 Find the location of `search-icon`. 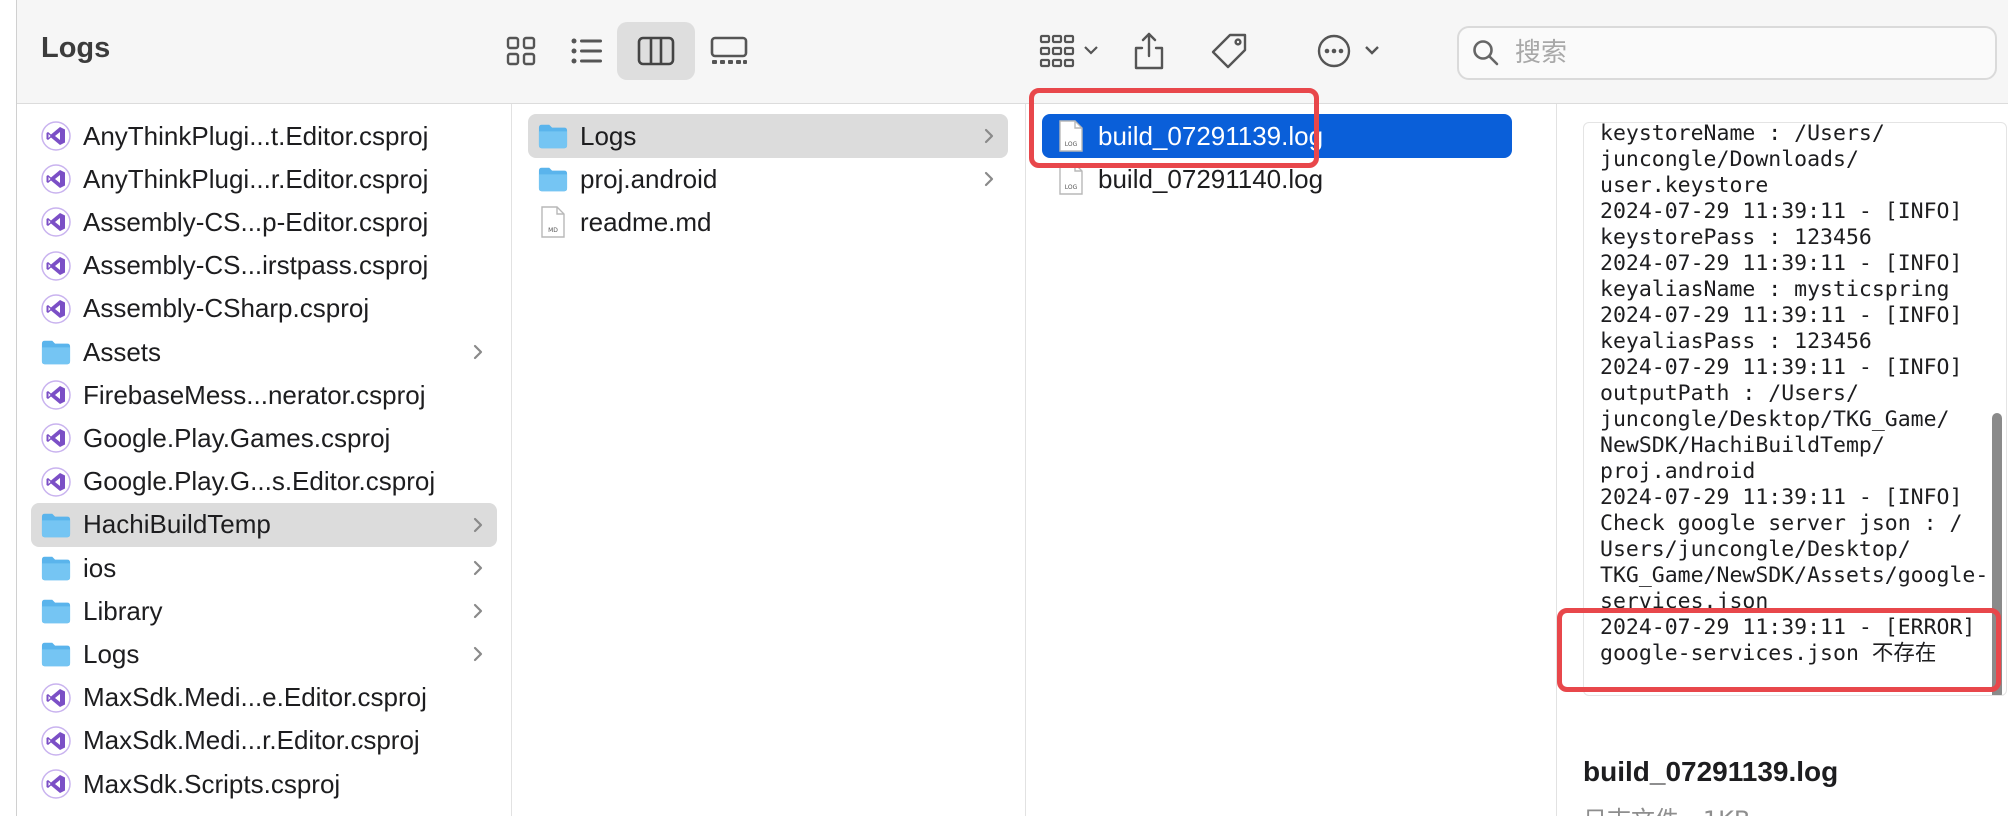

search-icon is located at coordinates (1486, 53).